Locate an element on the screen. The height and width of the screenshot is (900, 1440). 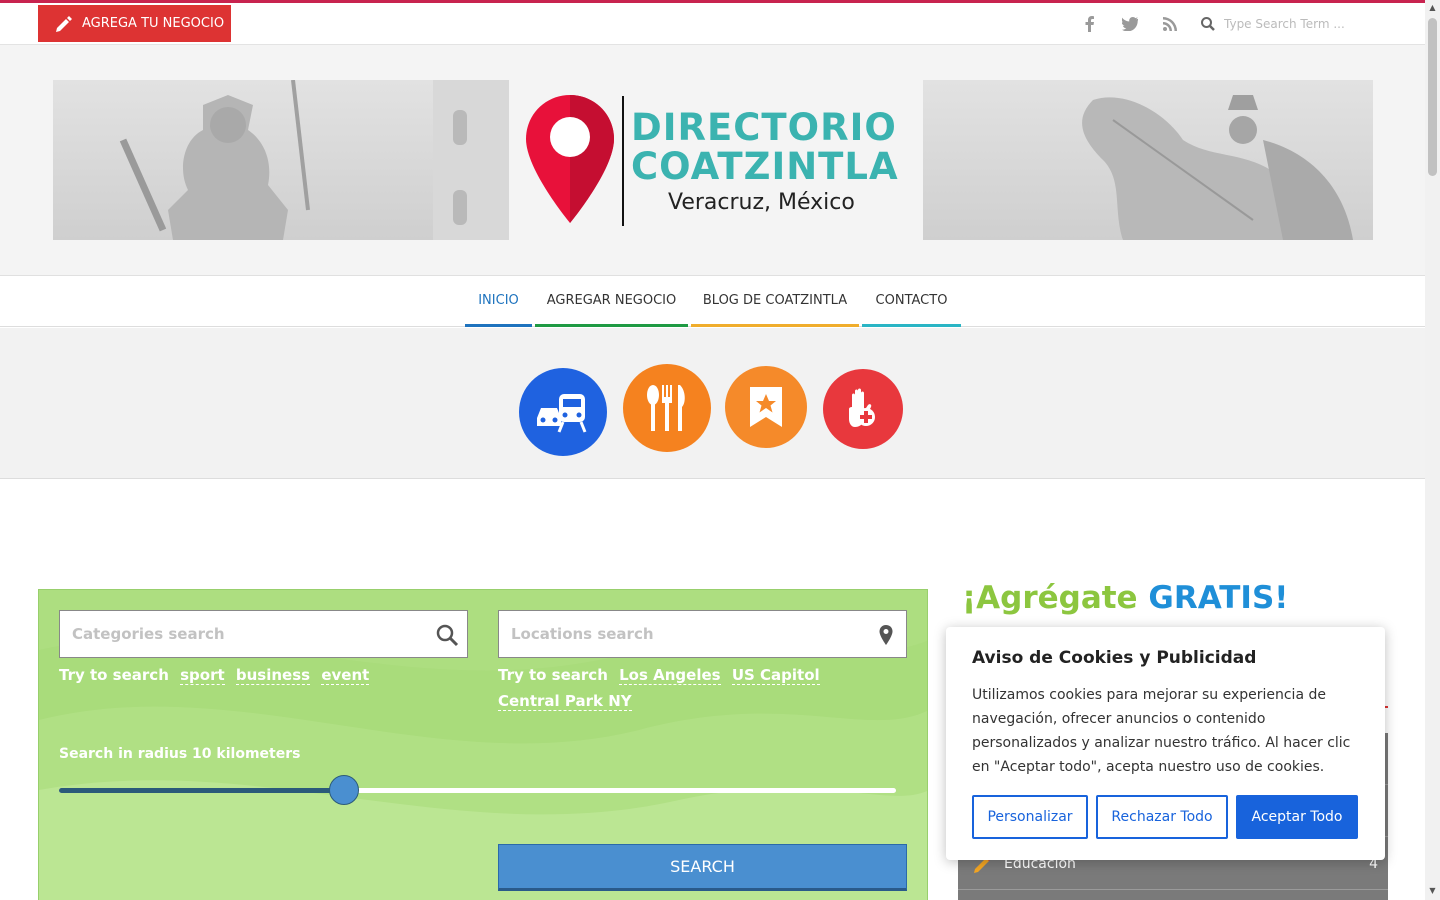
suggestion-sport: sport is located at coordinates (202, 675).